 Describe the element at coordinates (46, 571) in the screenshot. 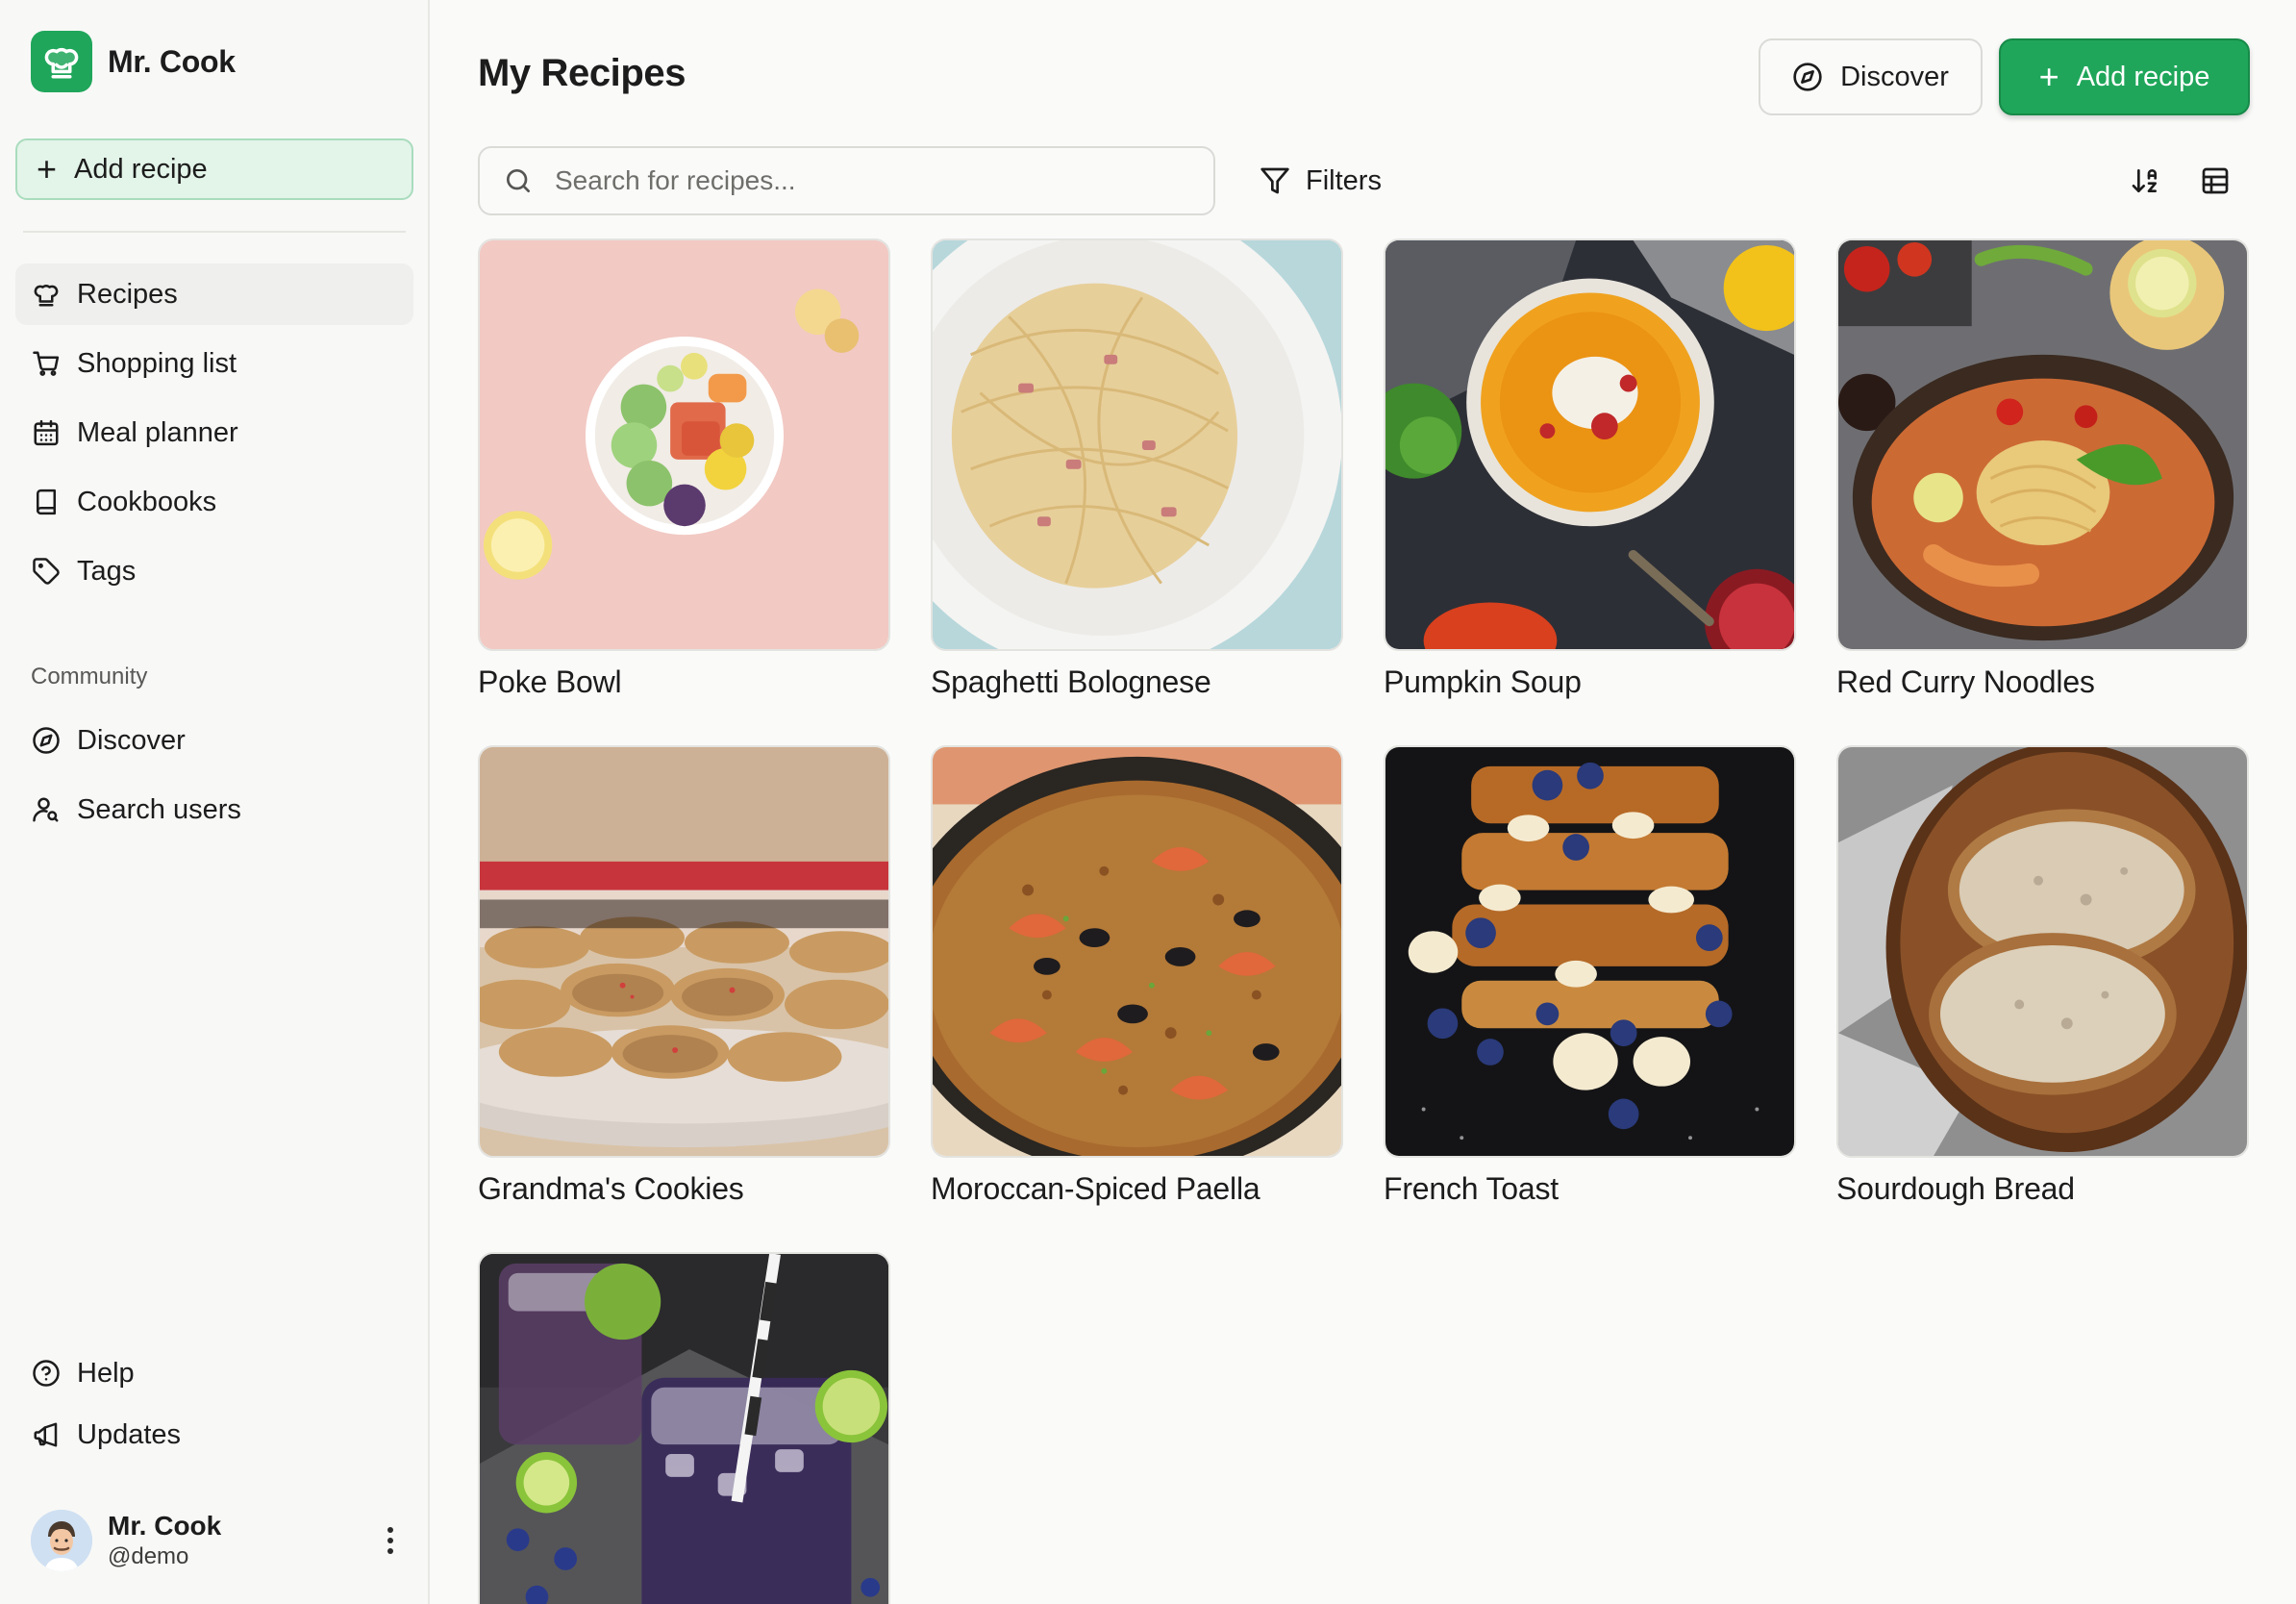

I see `tag-icon` at that location.